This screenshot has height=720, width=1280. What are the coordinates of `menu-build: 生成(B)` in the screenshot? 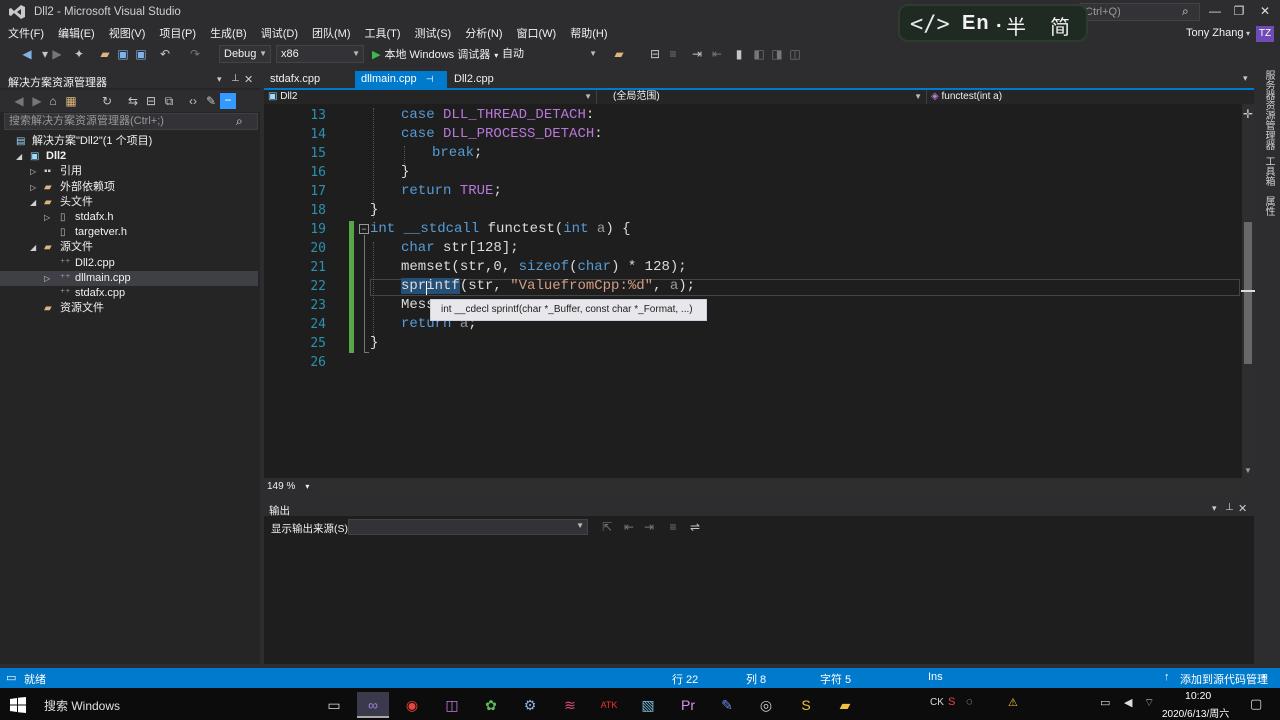 It's located at (228, 34).